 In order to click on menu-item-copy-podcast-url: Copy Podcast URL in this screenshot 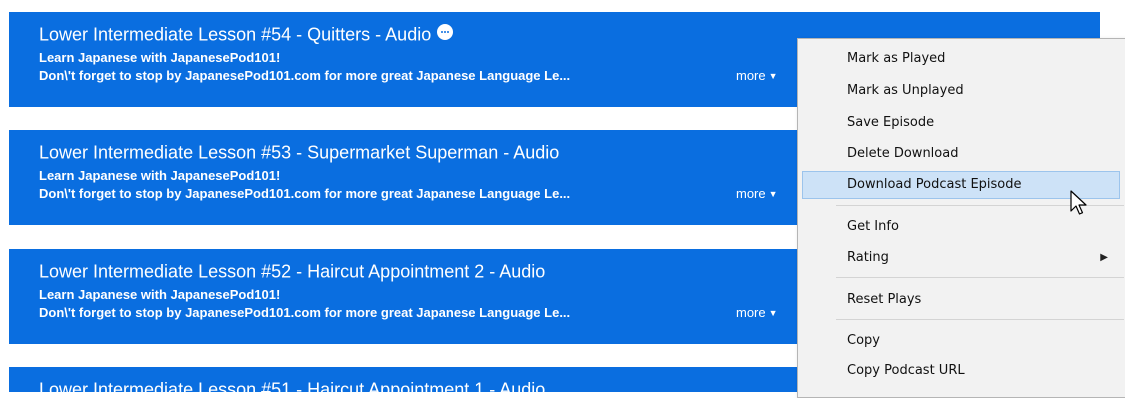, I will do `click(961, 371)`.